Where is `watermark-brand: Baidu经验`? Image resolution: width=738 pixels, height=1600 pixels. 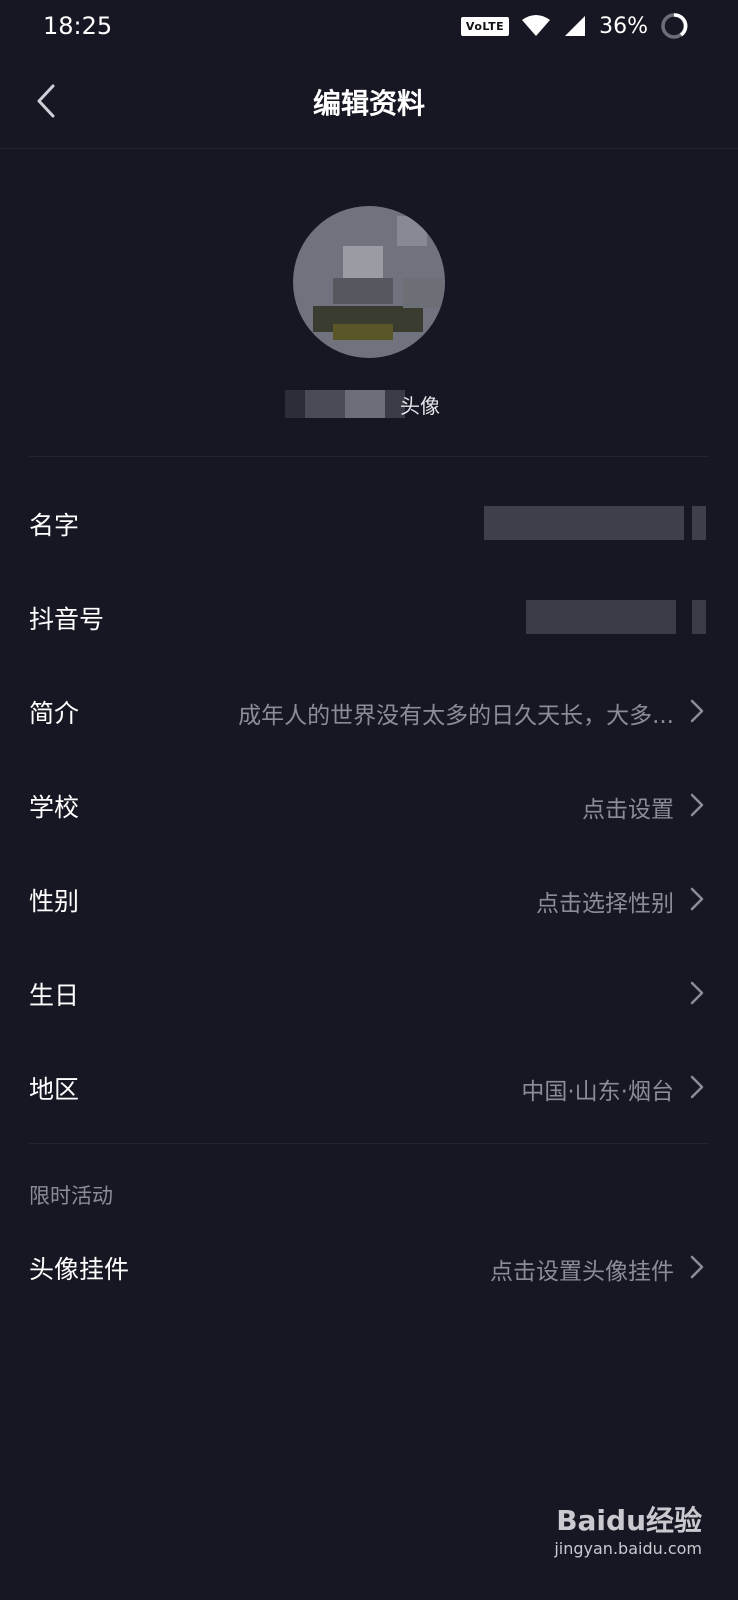 watermark-brand: Baidu经验 is located at coordinates (629, 1520).